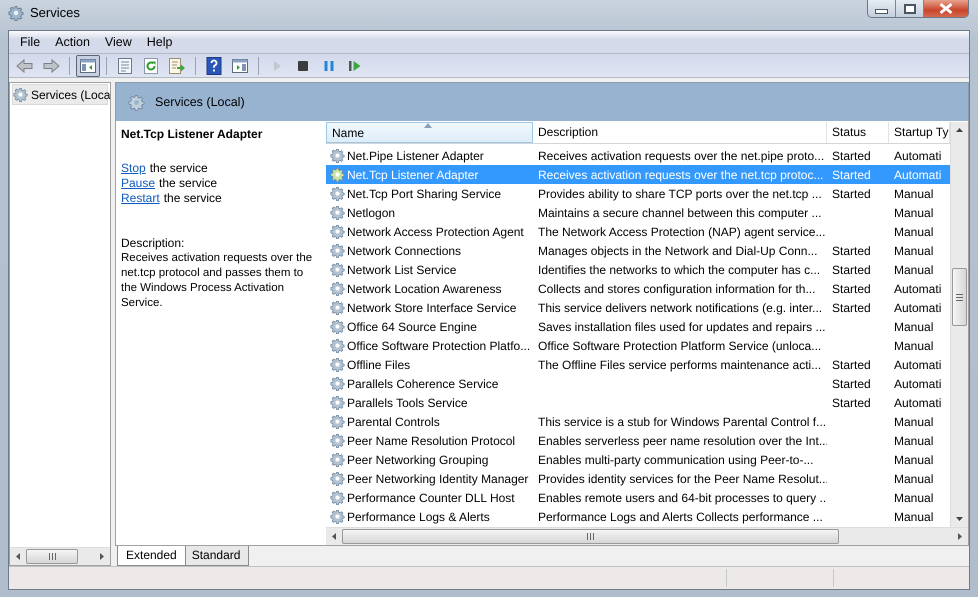 The width and height of the screenshot is (978, 597). What do you see at coordinates (431, 307) in the screenshot?
I see `table-cell: Network Store Interface Service` at bounding box center [431, 307].